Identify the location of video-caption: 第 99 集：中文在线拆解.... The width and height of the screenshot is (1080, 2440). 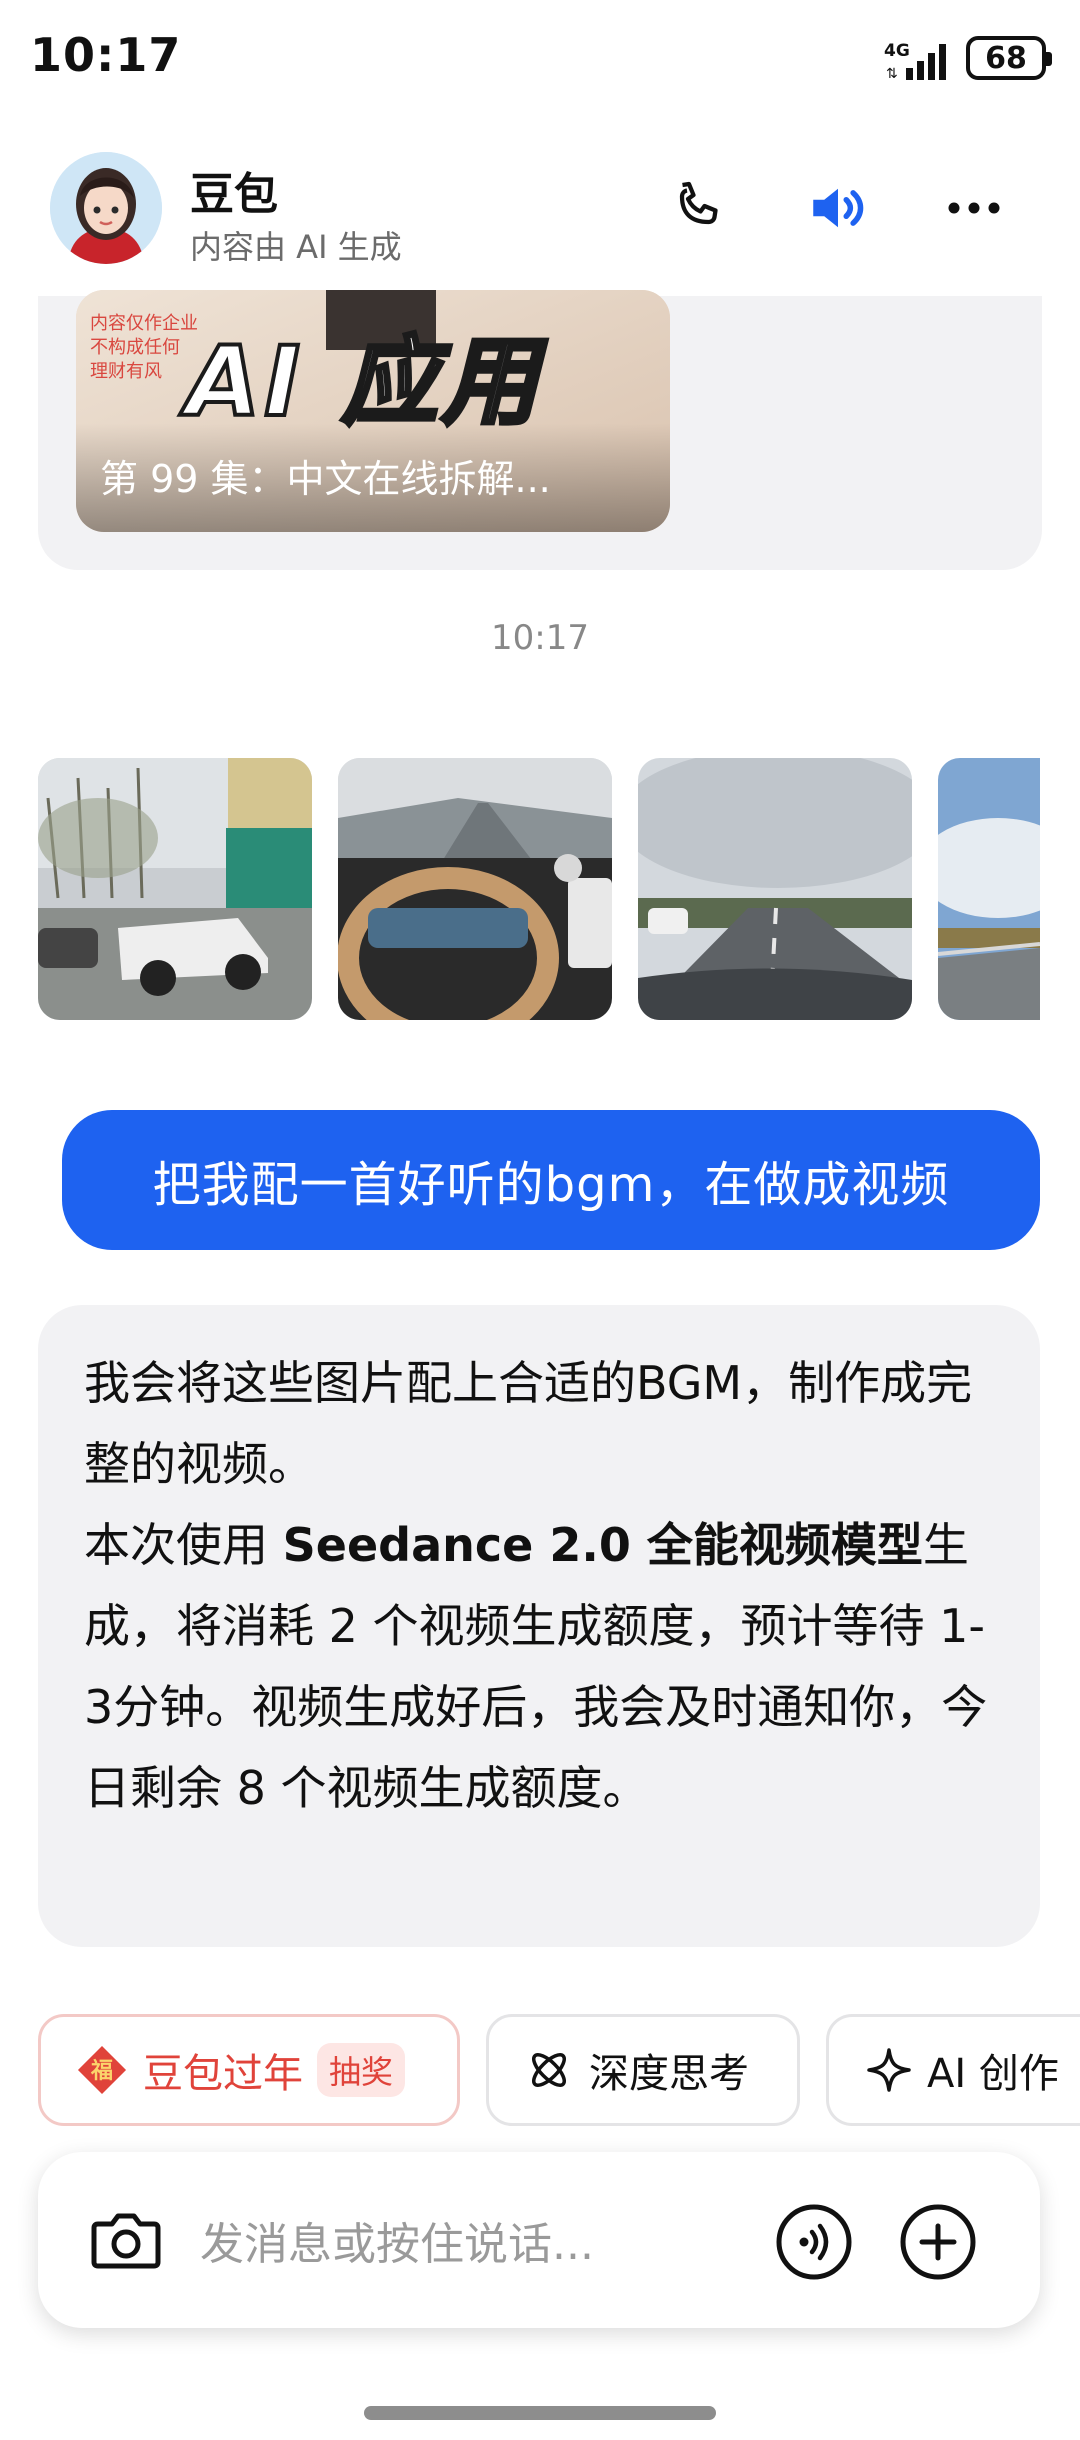
(325, 479).